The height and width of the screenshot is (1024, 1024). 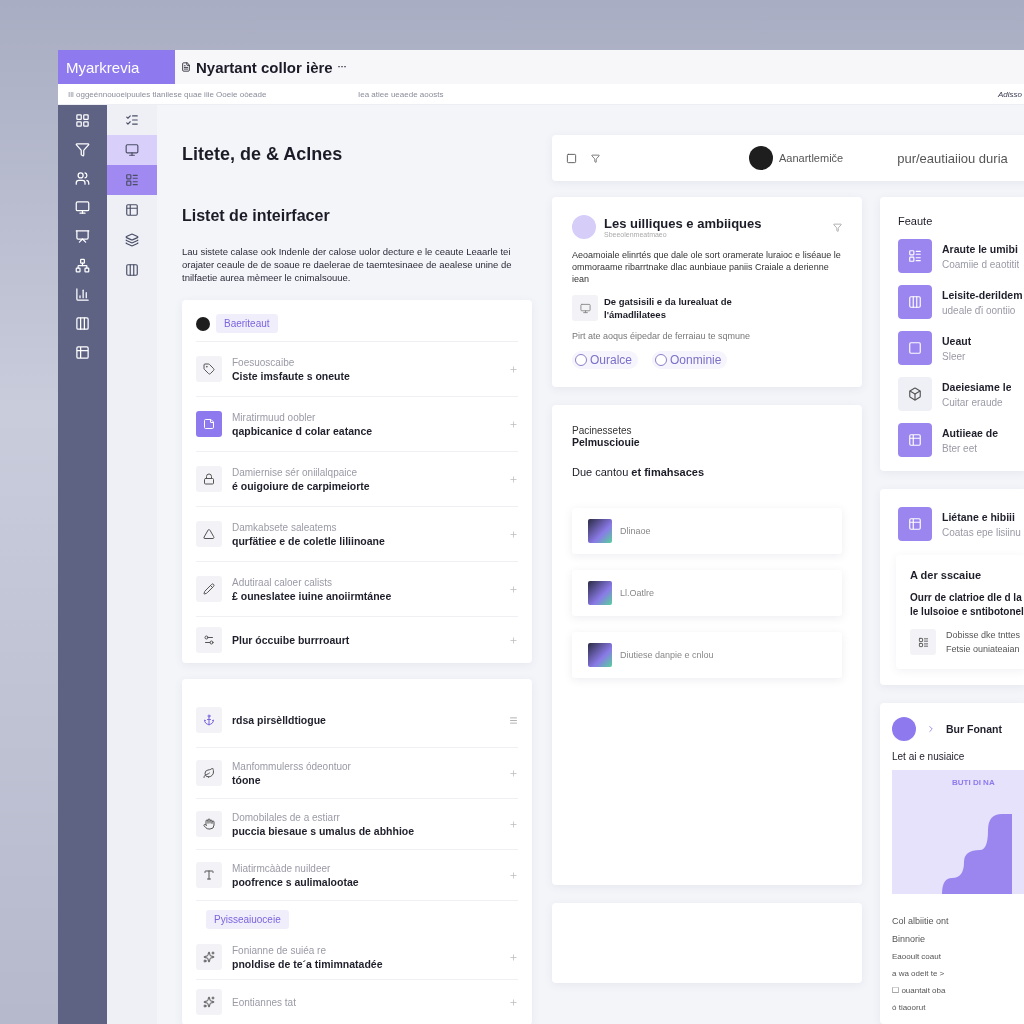 I want to click on item-title: Plur óccuibe burrroaurt, so click(x=365, y=640).